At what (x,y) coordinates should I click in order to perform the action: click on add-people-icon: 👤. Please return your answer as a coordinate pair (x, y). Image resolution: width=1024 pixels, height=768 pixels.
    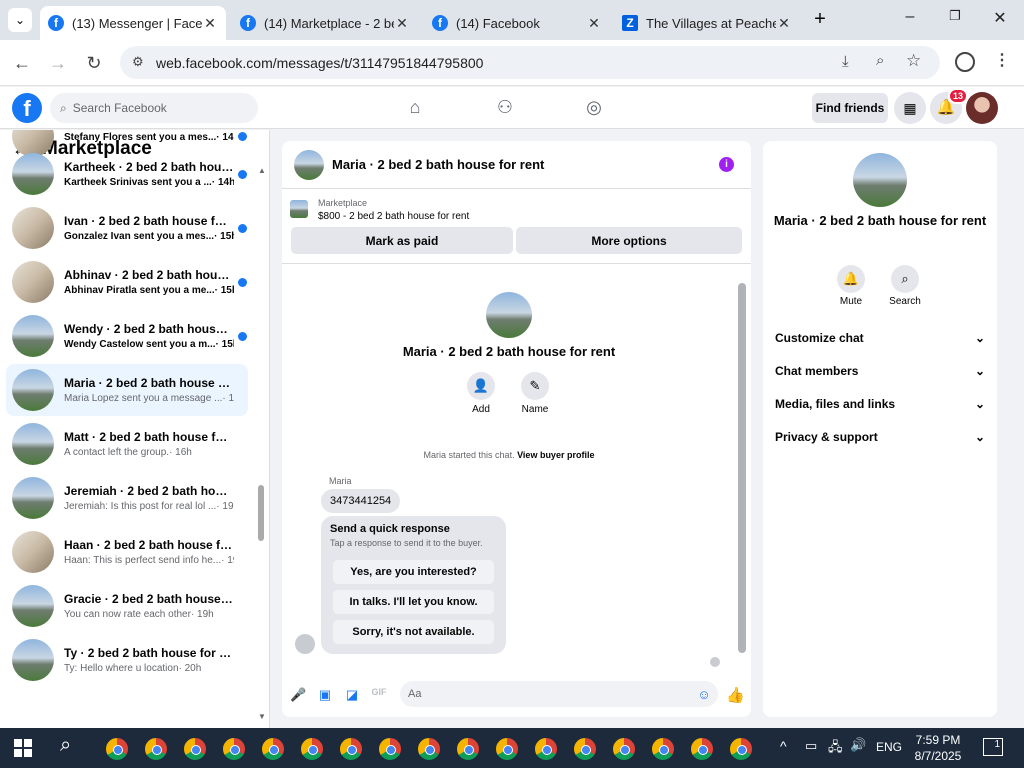
    Looking at the image, I should click on (481, 386).